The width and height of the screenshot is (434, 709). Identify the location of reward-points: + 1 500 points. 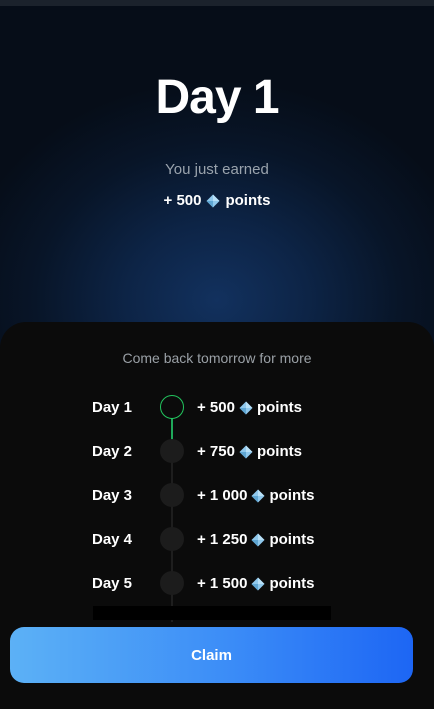
(255, 583).